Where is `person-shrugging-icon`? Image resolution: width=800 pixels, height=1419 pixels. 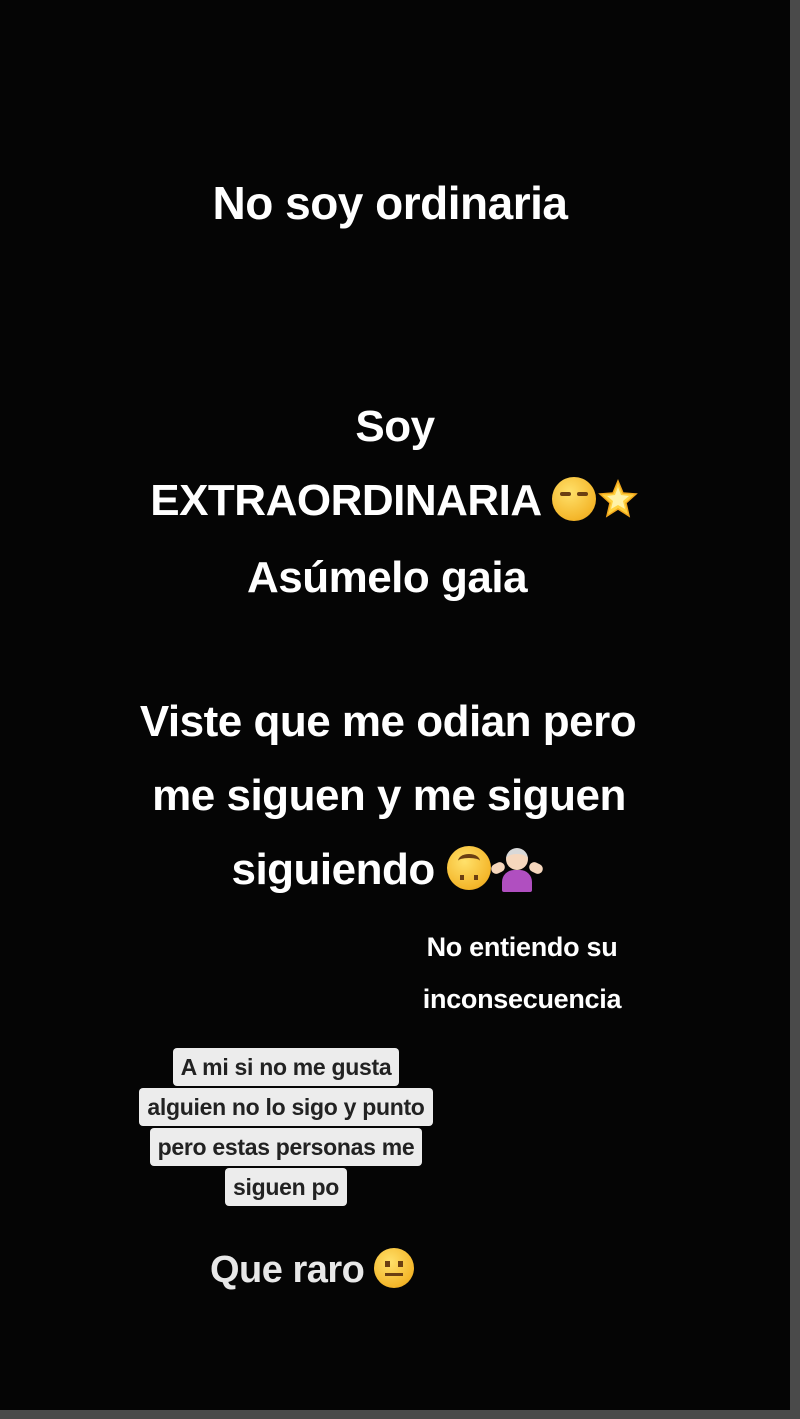 person-shrugging-icon is located at coordinates (516, 869).